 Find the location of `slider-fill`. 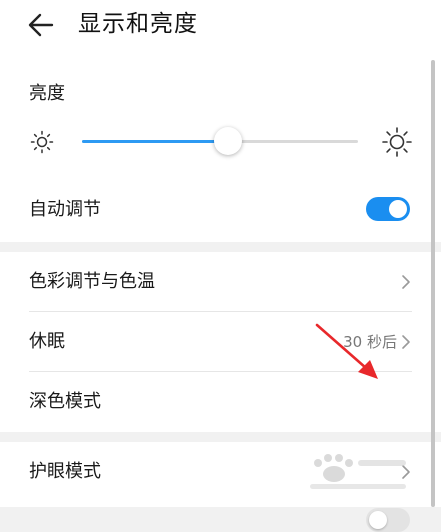

slider-fill is located at coordinates (155, 141).